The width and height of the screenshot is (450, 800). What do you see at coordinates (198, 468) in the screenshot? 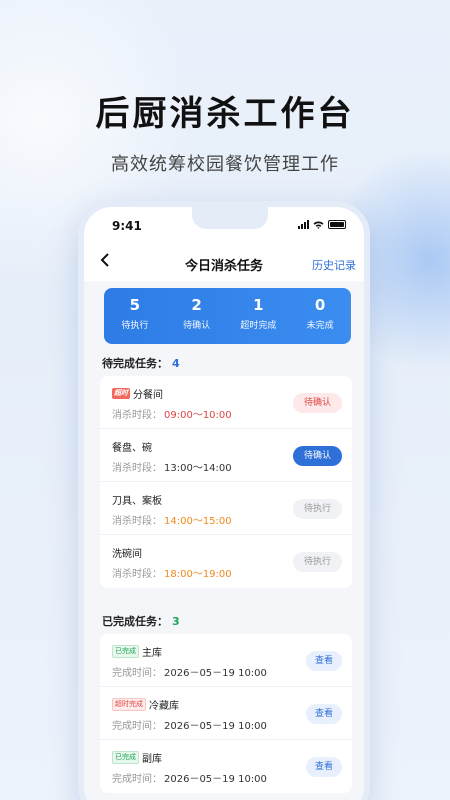
I see `task-time: 13:00～14:00` at bounding box center [198, 468].